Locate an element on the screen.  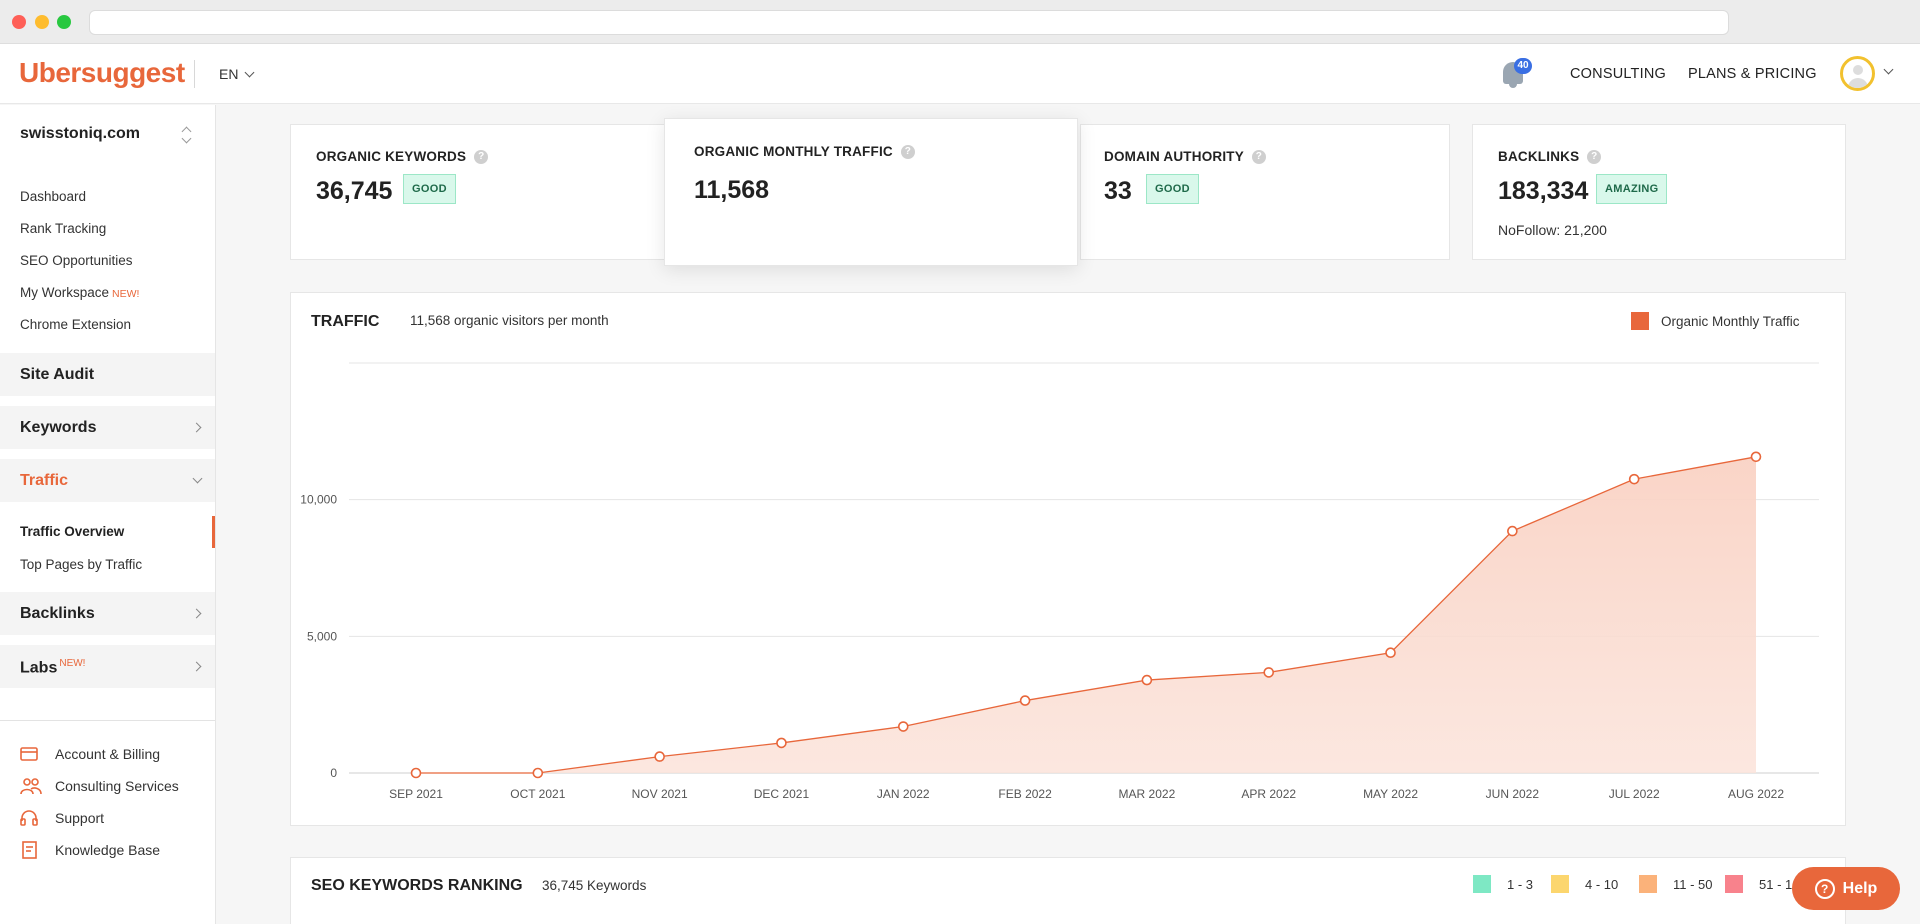
header-divider is located at coordinates (194, 74).